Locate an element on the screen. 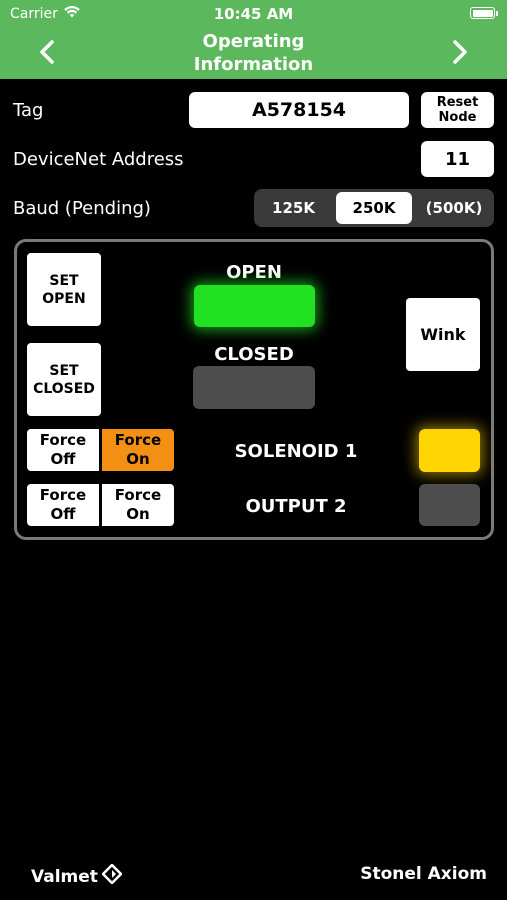 The height and width of the screenshot is (900, 507). battery-icon is located at coordinates (484, 13).